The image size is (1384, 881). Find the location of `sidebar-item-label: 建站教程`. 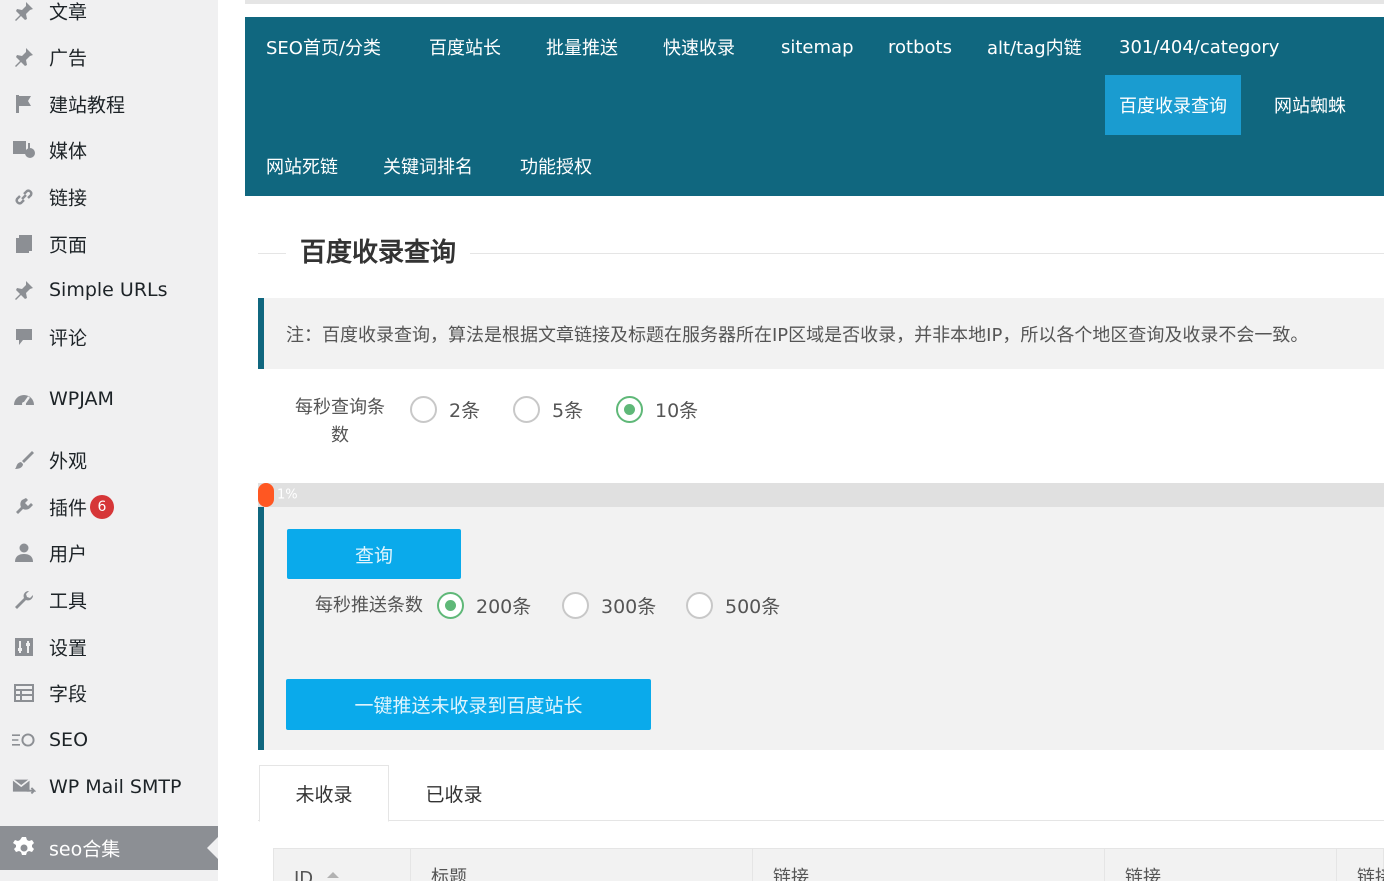

sidebar-item-label: 建站教程 is located at coordinates (87, 105).